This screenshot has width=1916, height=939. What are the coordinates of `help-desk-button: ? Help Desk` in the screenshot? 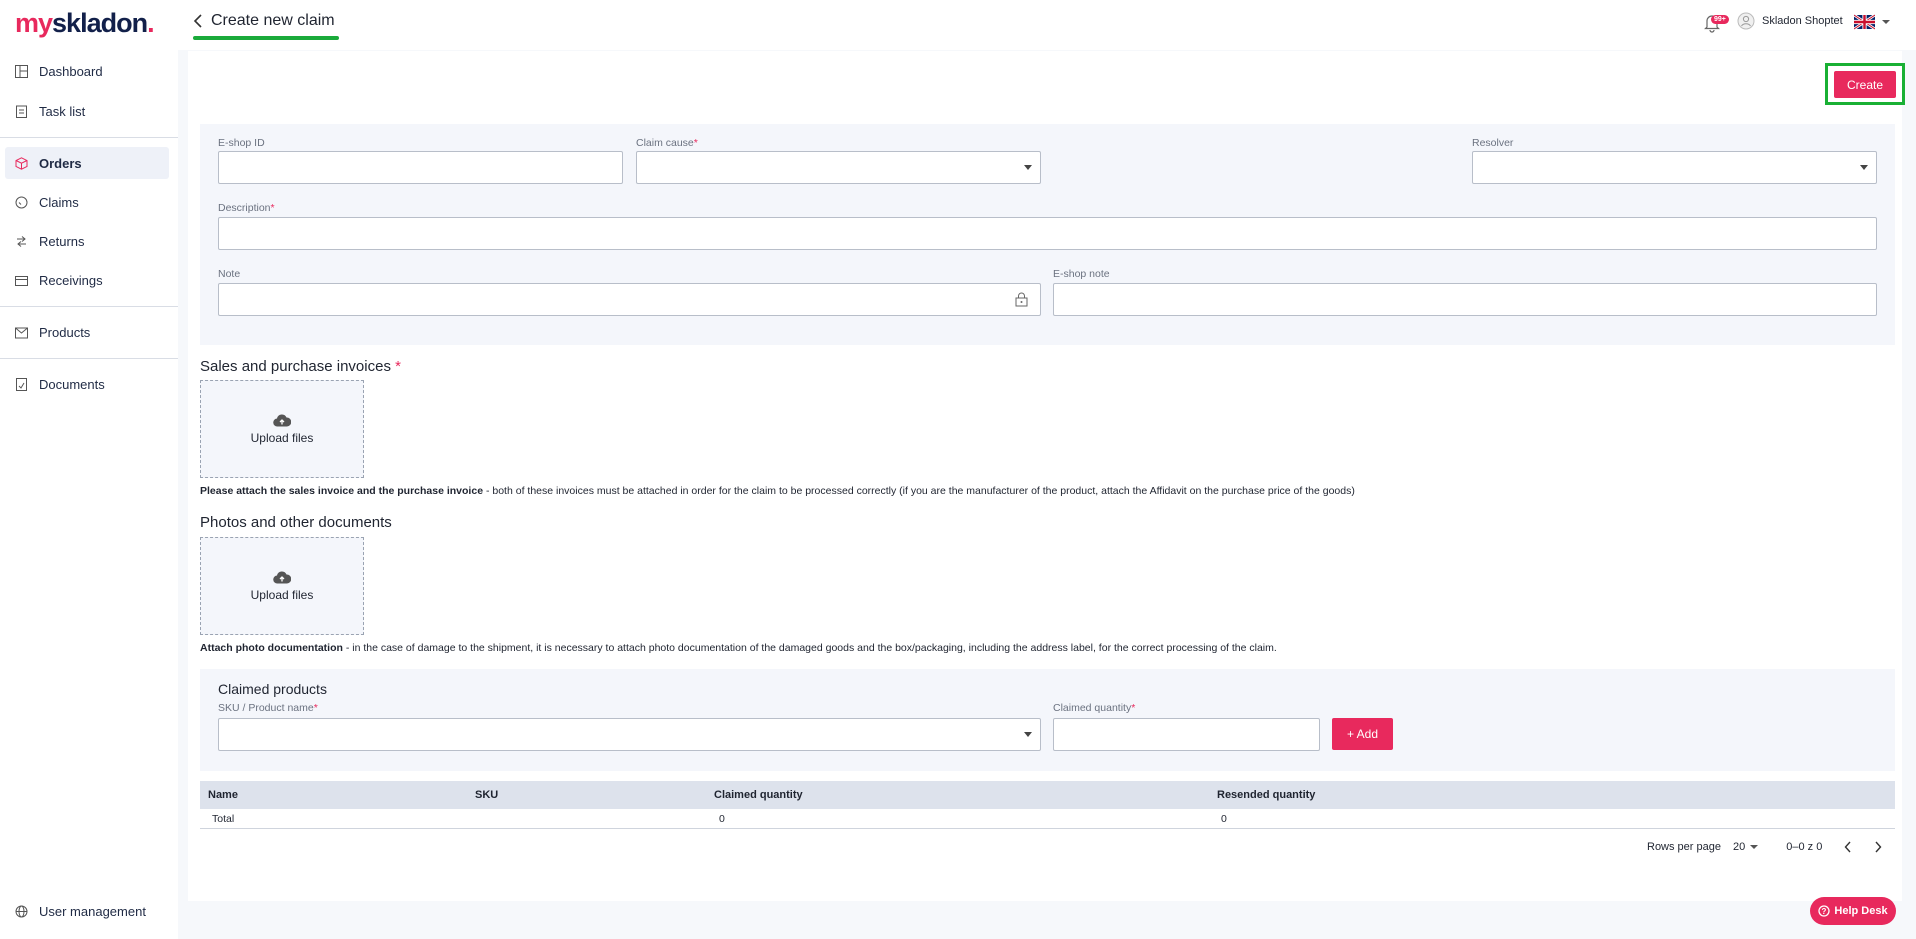 It's located at (1853, 911).